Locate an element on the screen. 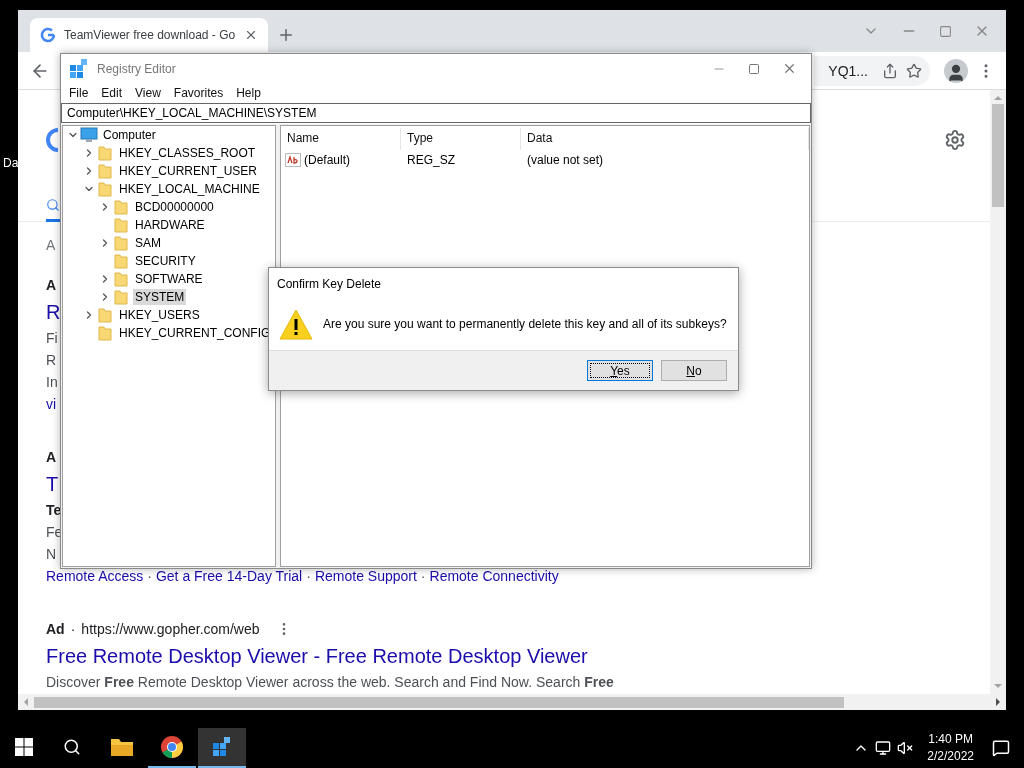 The image size is (1024, 768). profile-avatar is located at coordinates (956, 70).